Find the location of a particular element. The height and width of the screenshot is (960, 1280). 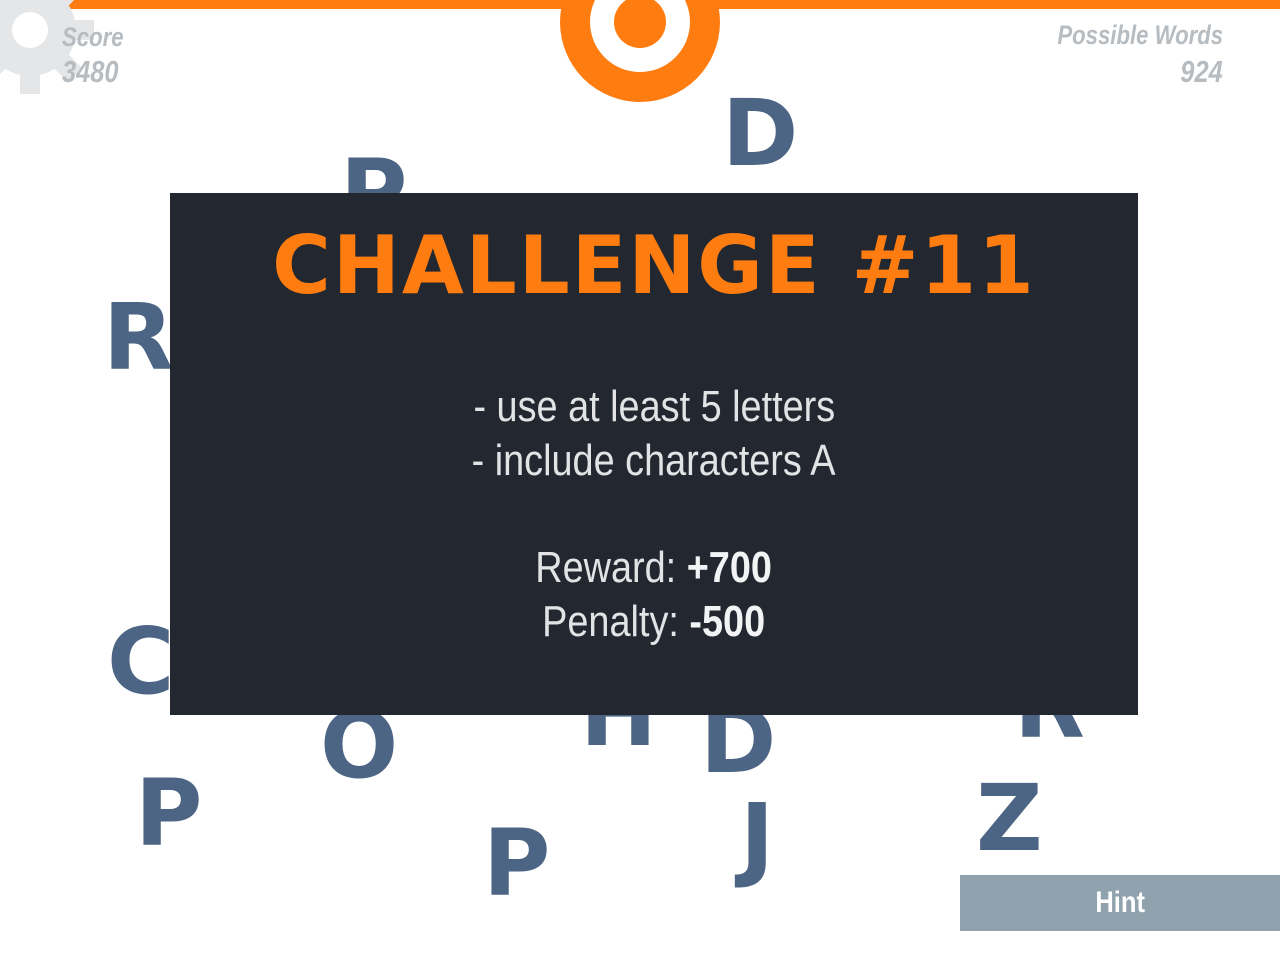

letter-tile: Z is located at coordinates (1009, 819).